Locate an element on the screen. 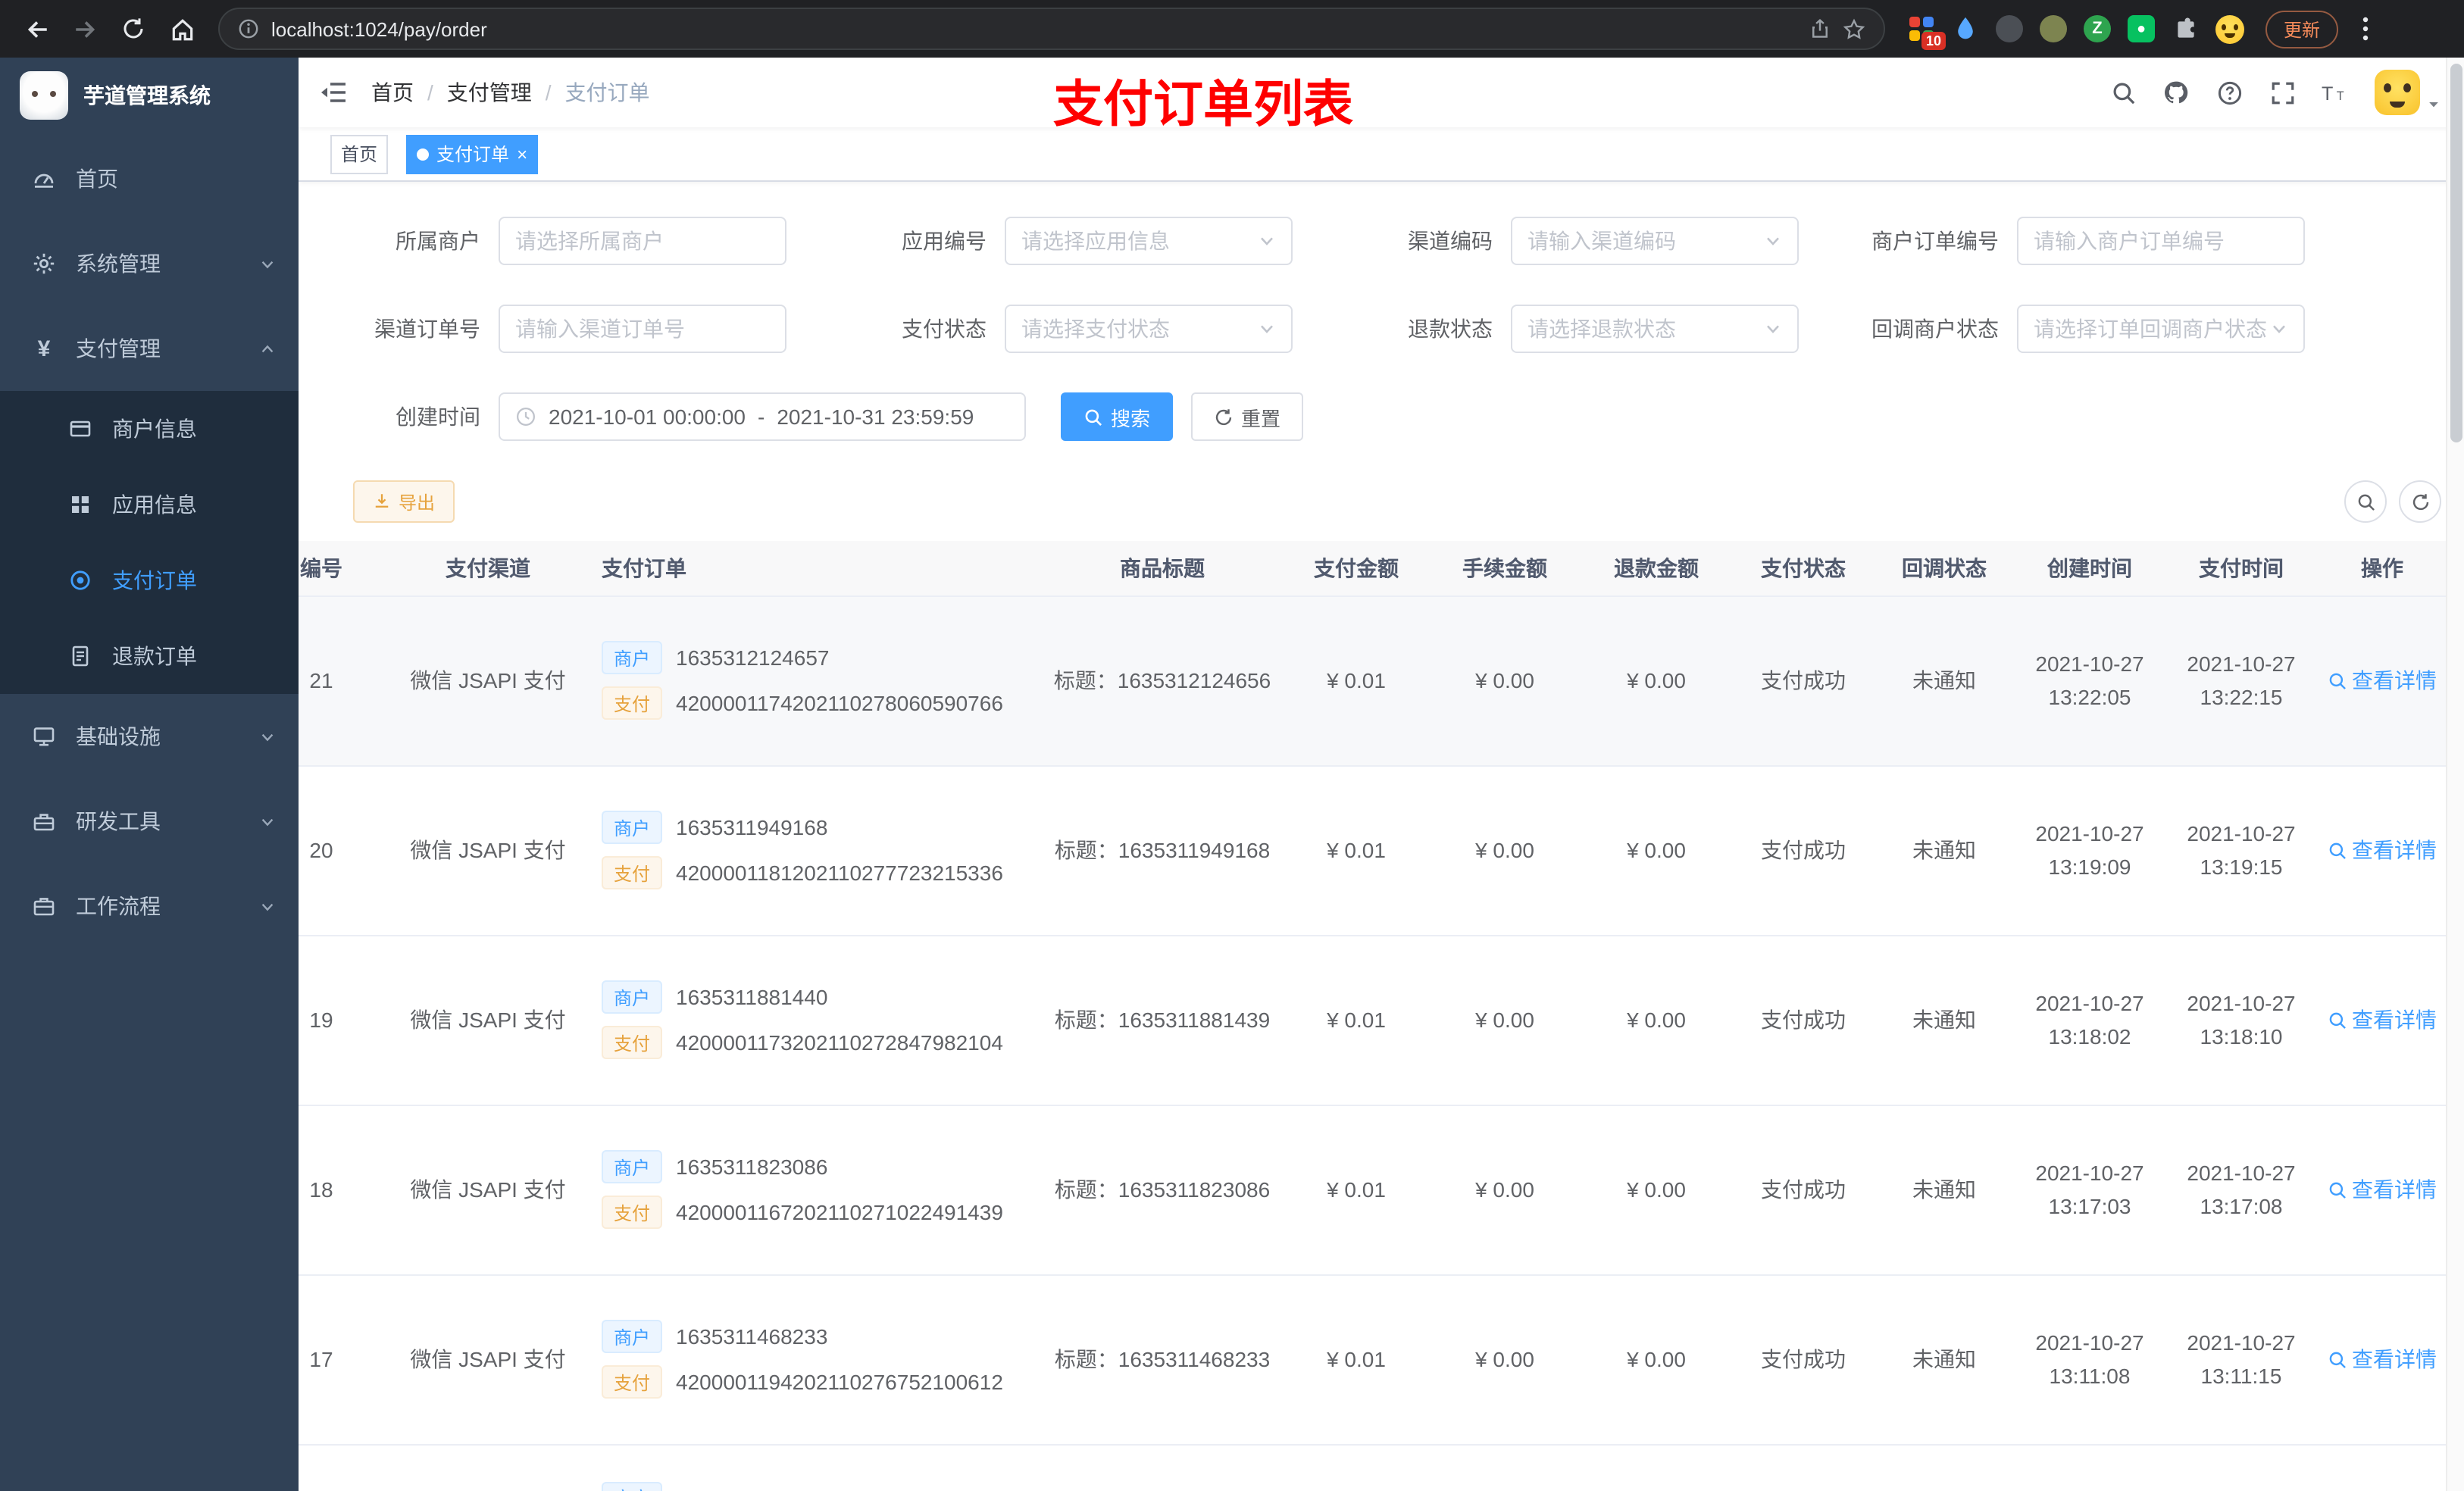 This screenshot has height=1491, width=2464. sidebar-item-workflow: 工作流程 is located at coordinates (149, 906).